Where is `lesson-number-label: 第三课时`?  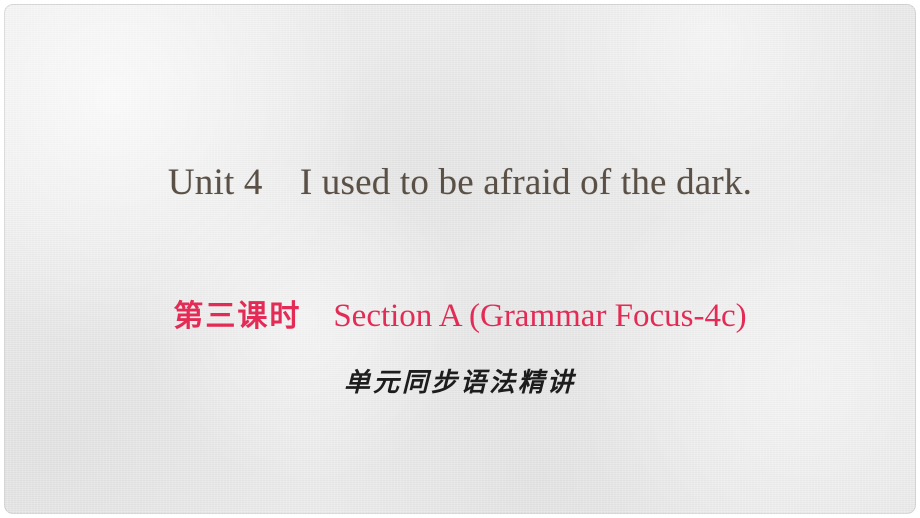 lesson-number-label: 第三课时 is located at coordinates (237, 316).